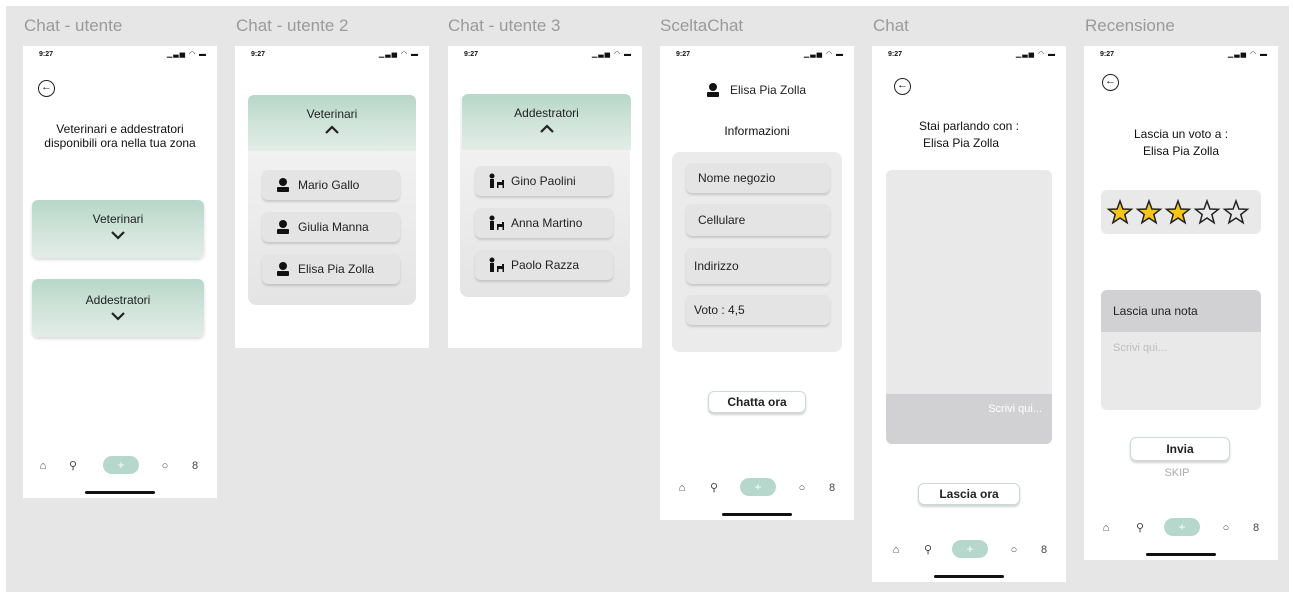 The height and width of the screenshot is (596, 1293). Describe the element at coordinates (292, 25) in the screenshot. I see `frame-title-chat-utente-2: Chat - utente 2` at that location.